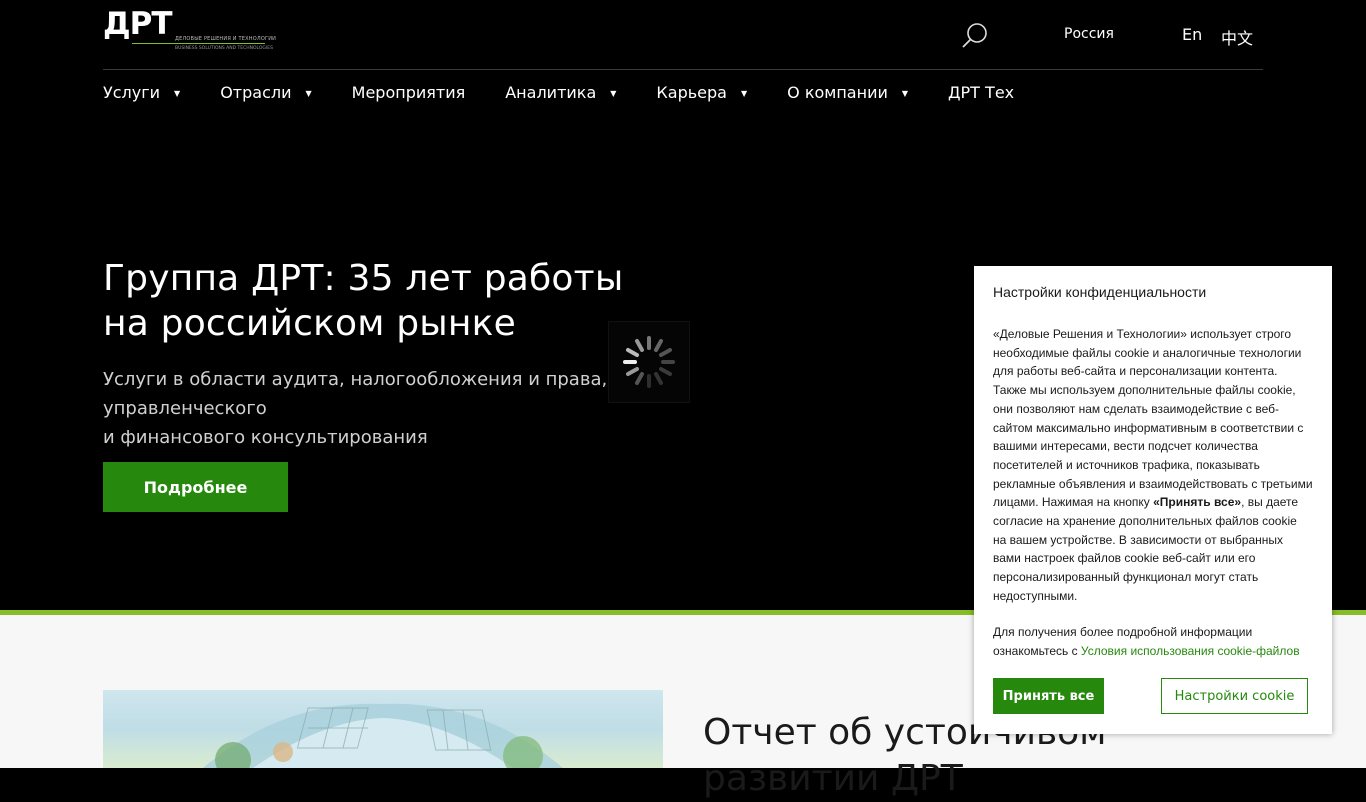 The image size is (1366, 802). I want to click on lang-en-link: En, so click(1192, 34).